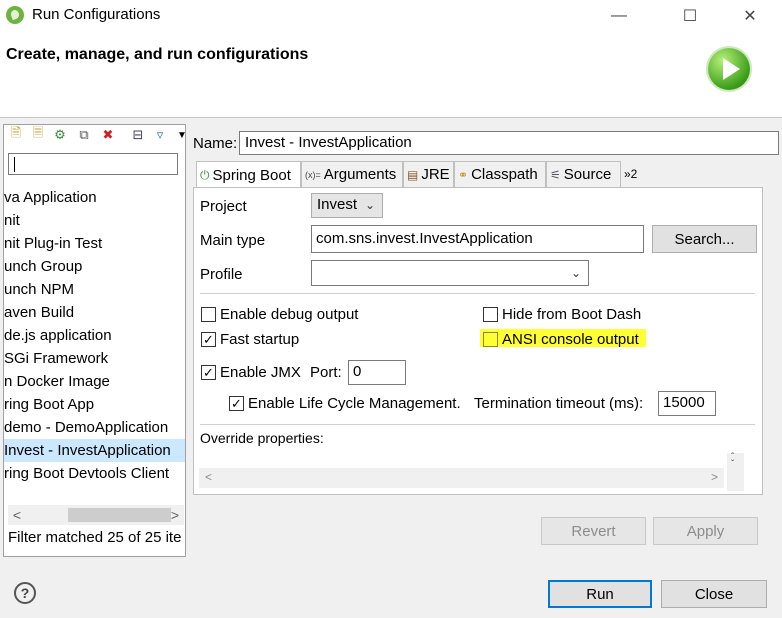 The width and height of the screenshot is (782, 618). I want to click on port-input: 0, so click(377, 372).